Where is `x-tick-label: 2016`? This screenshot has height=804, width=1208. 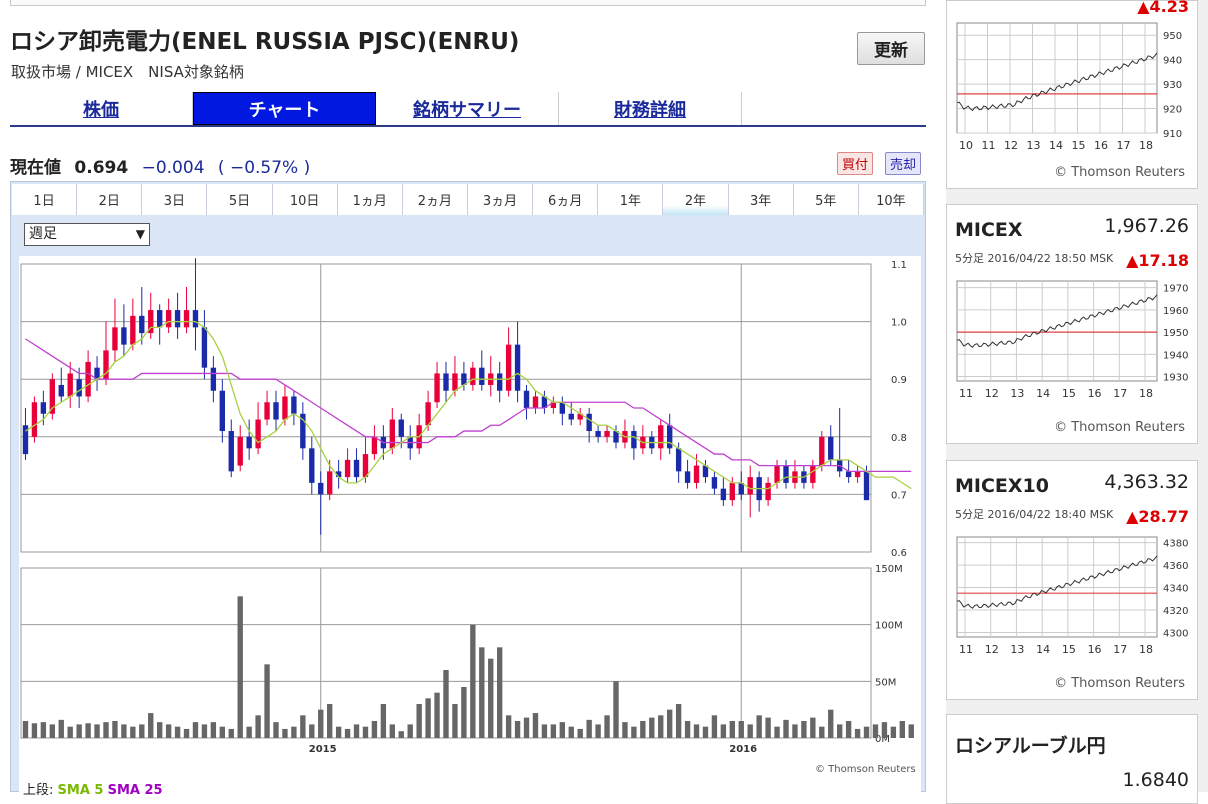
x-tick-label: 2016 is located at coordinates (743, 749).